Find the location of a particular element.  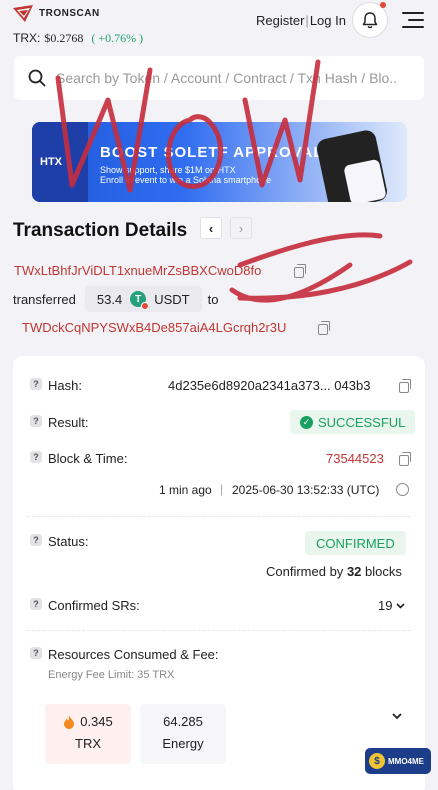

search-icon is located at coordinates (37, 78).